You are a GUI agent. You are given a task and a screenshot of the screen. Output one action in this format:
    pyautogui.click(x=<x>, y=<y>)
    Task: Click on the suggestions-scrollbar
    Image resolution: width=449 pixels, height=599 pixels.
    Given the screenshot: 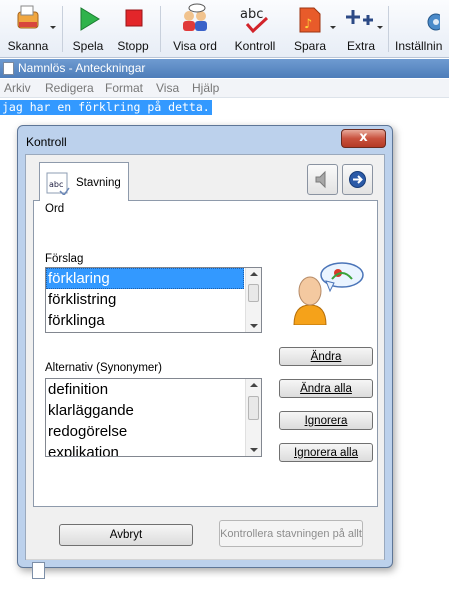 What is the action you would take?
    pyautogui.click(x=253, y=300)
    